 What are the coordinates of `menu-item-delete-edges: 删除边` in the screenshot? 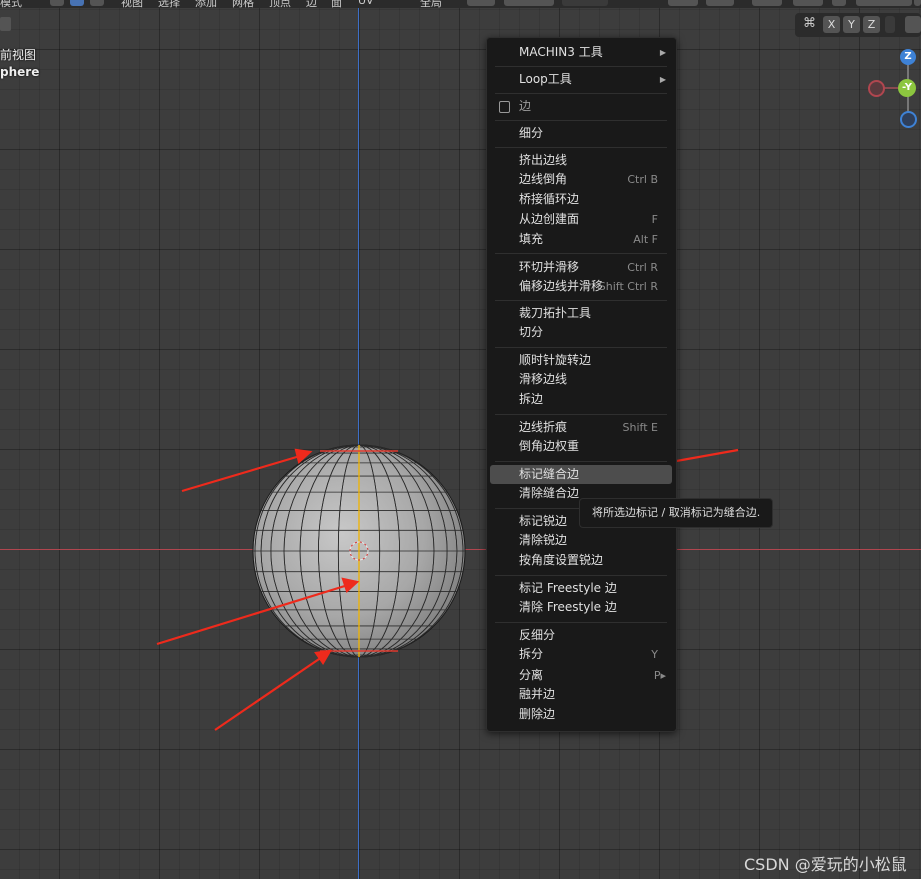 It's located at (581, 714).